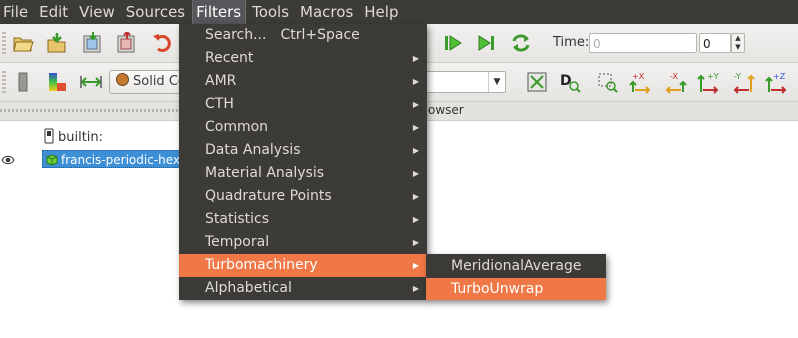  Describe the element at coordinates (303, 150) in the screenshot. I see `menu-item-data-analysis: Data Analysis ▶` at that location.